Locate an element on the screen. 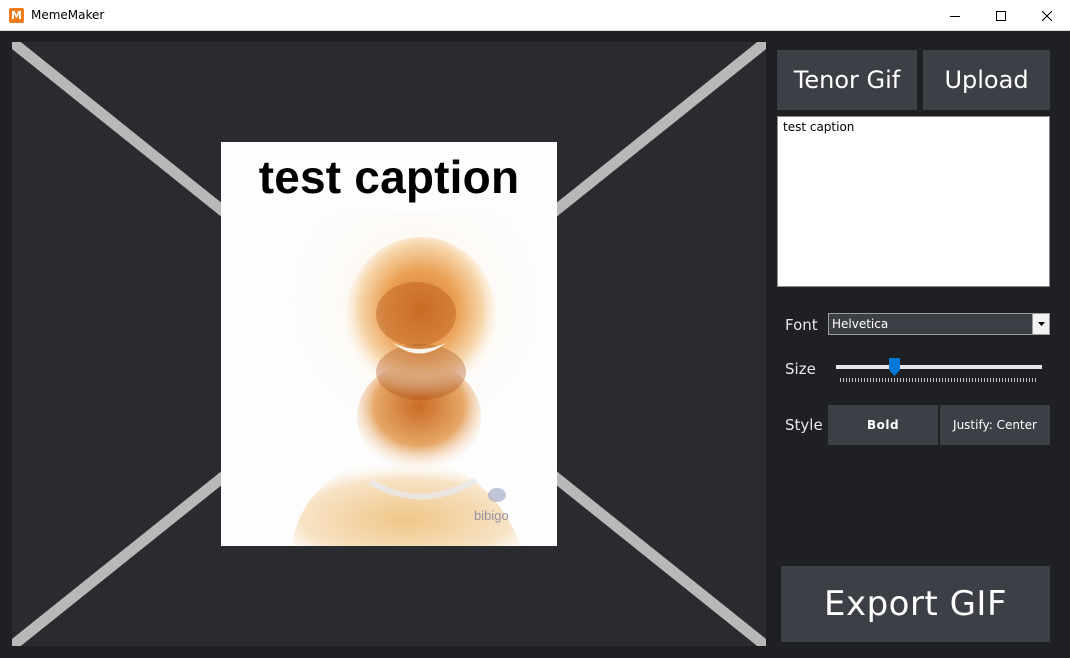 This screenshot has width=1070, height=658. close-button is located at coordinates (1047, 15).